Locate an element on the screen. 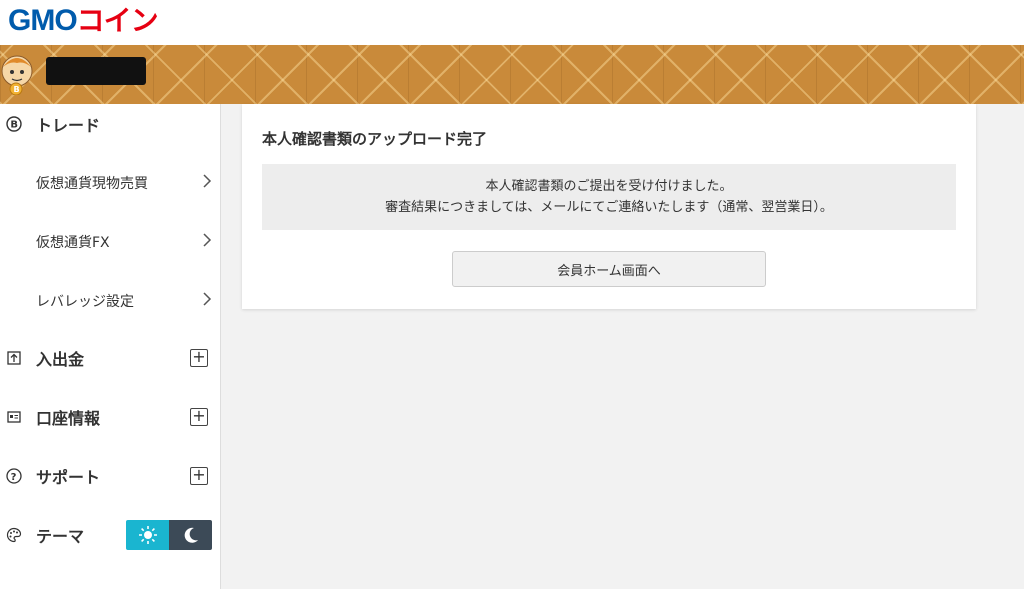  member-home-button: 会員ホーム画面へ is located at coordinates (609, 269).